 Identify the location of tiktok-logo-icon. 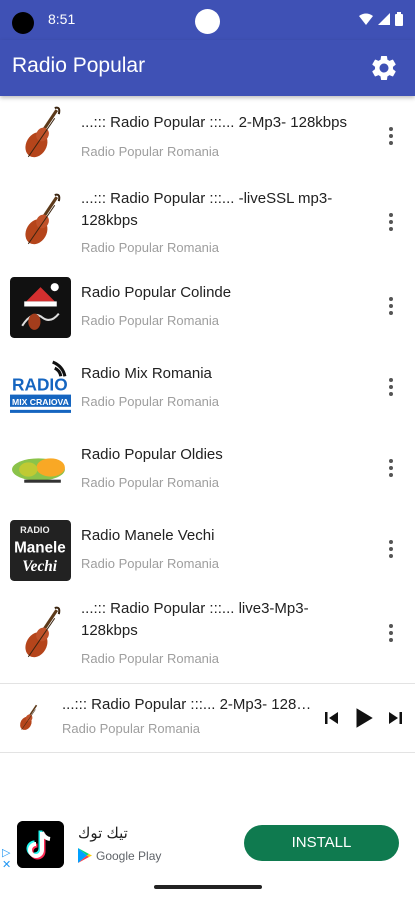
(40, 844).